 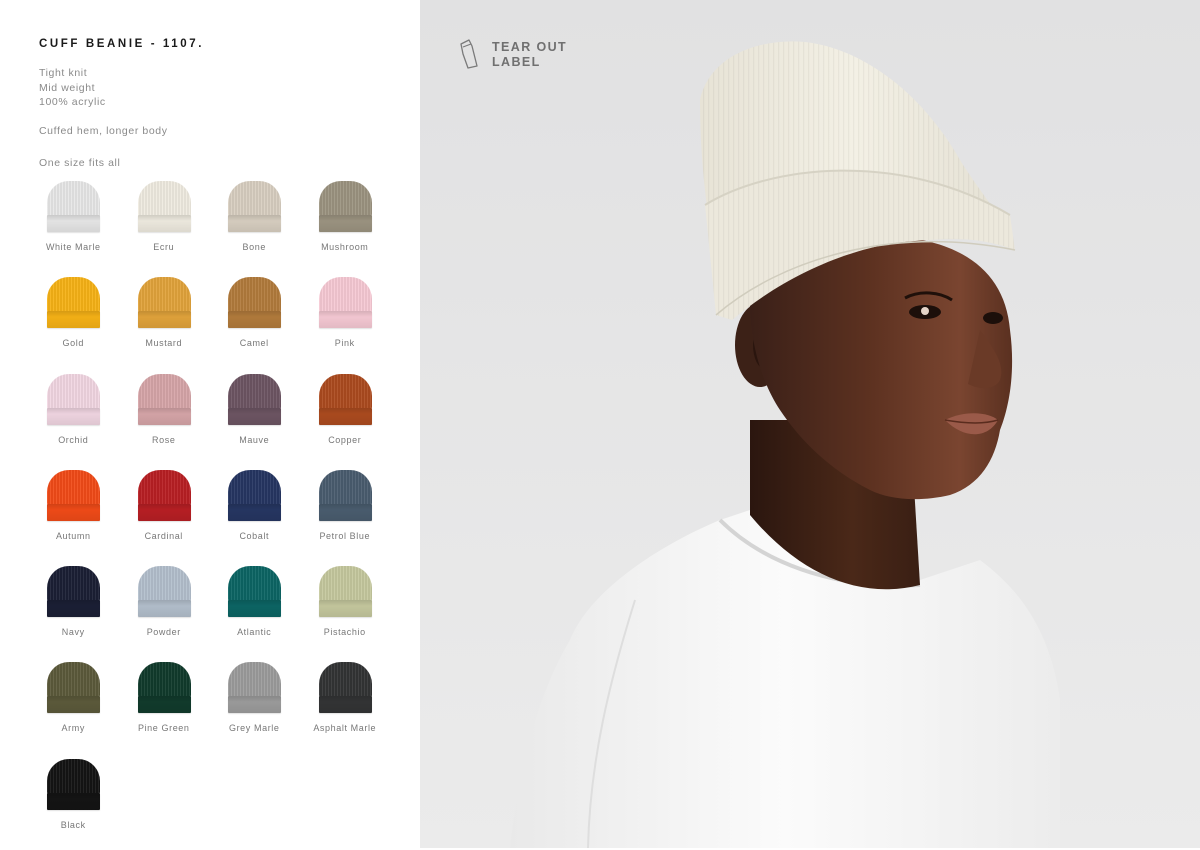 What do you see at coordinates (254, 632) in the screenshot?
I see `swatch-color-name: Atlantic` at bounding box center [254, 632].